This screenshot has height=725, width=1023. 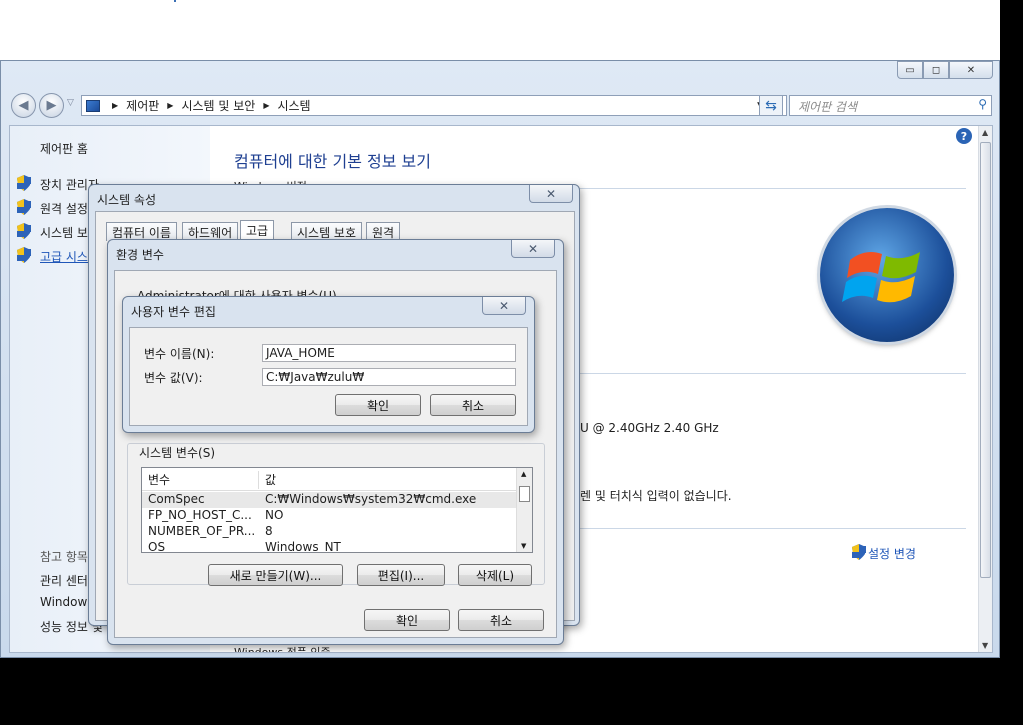 I want to click on table-row: OS Windows_NT, so click(x=330, y=546).